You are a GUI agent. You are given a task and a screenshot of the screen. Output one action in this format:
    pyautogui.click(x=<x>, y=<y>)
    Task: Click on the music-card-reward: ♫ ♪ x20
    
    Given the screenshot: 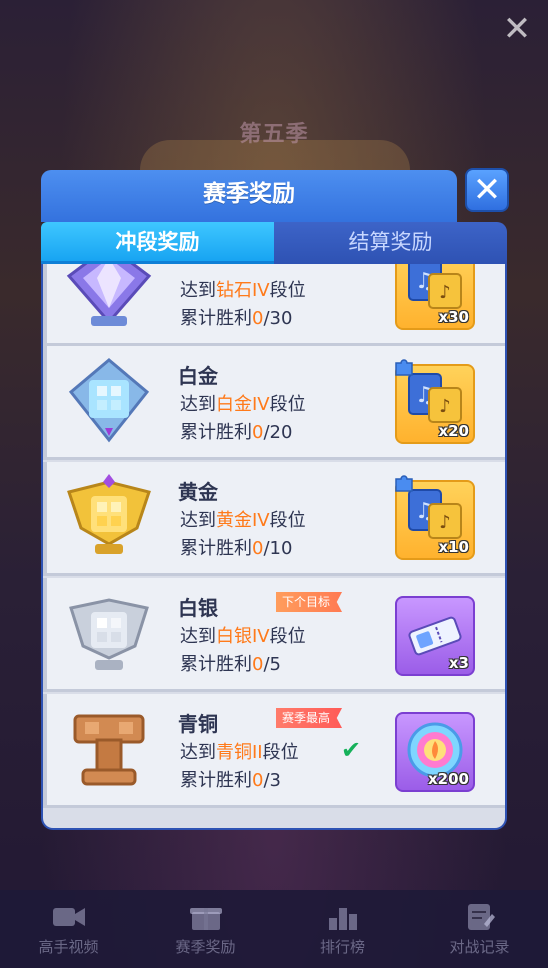 What is the action you would take?
    pyautogui.click(x=435, y=401)
    